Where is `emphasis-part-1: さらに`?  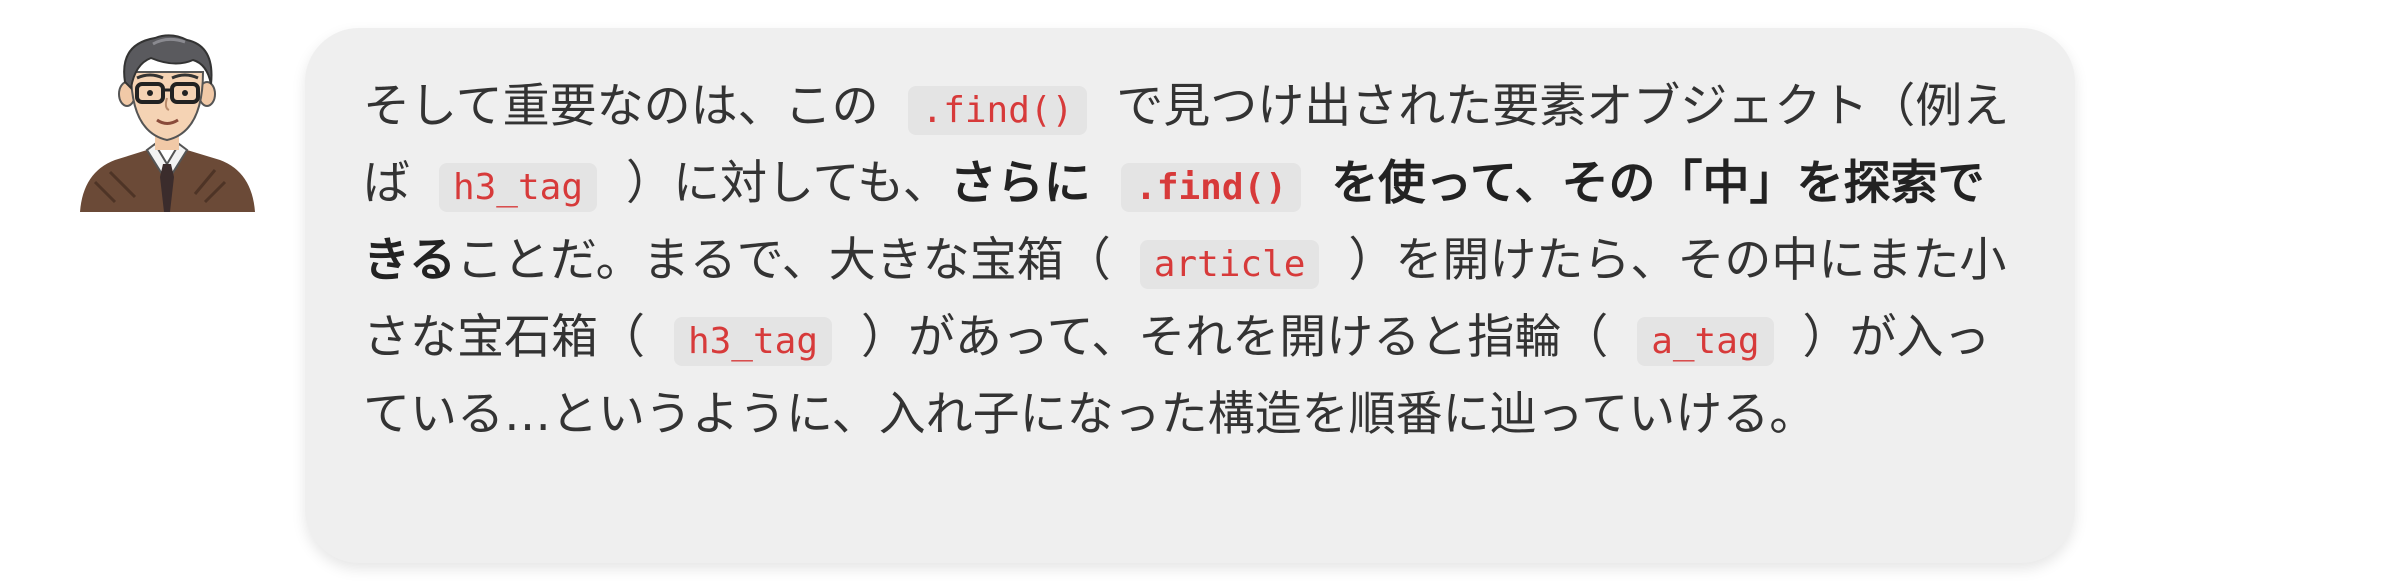
emphasis-part-1: さらに is located at coordinates (1028, 183).